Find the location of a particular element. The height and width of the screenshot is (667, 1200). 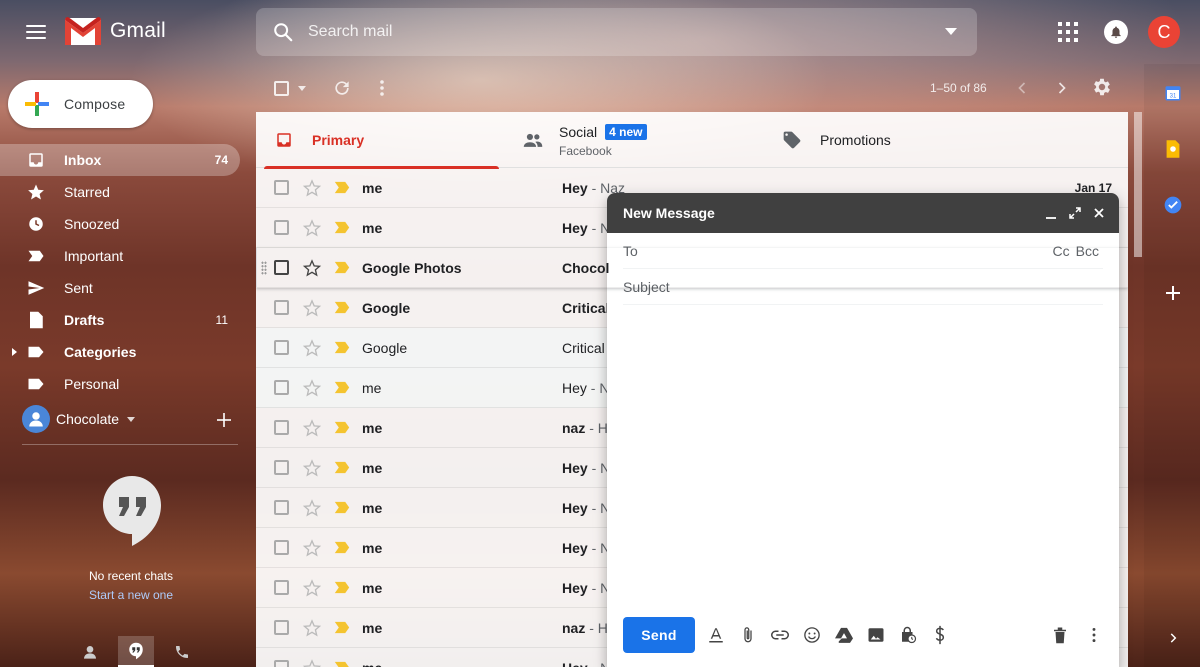

sidebar-item-snoozed: Snoozed is located at coordinates (120, 224).